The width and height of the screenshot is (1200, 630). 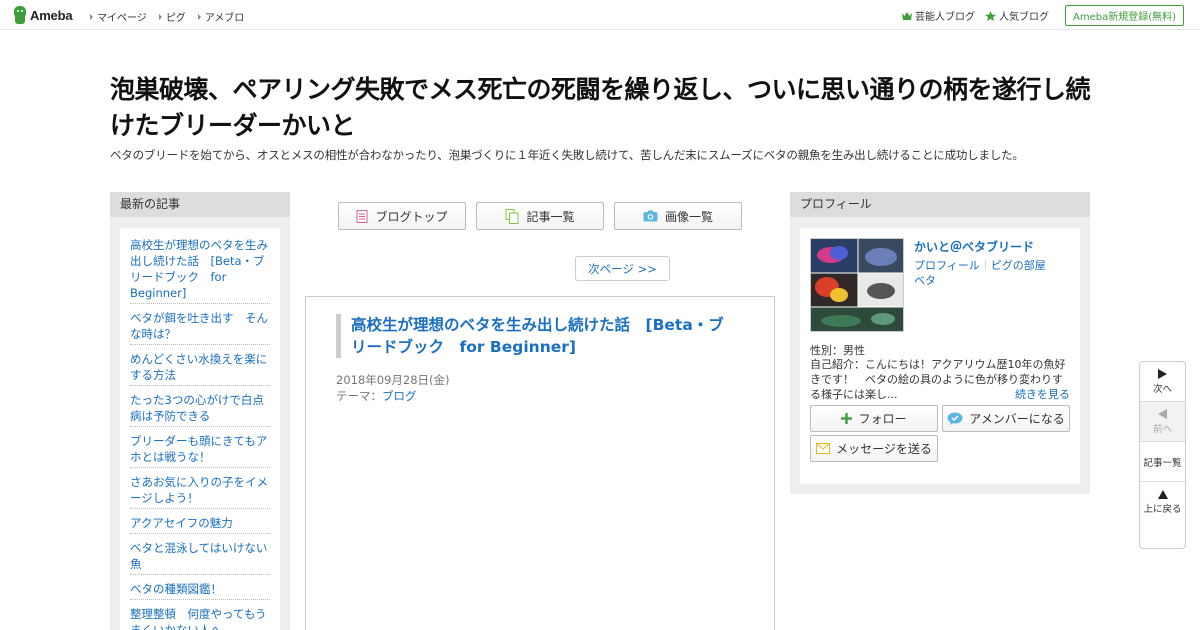 I want to click on blog-top-label: ブログトップ, so click(x=411, y=216).